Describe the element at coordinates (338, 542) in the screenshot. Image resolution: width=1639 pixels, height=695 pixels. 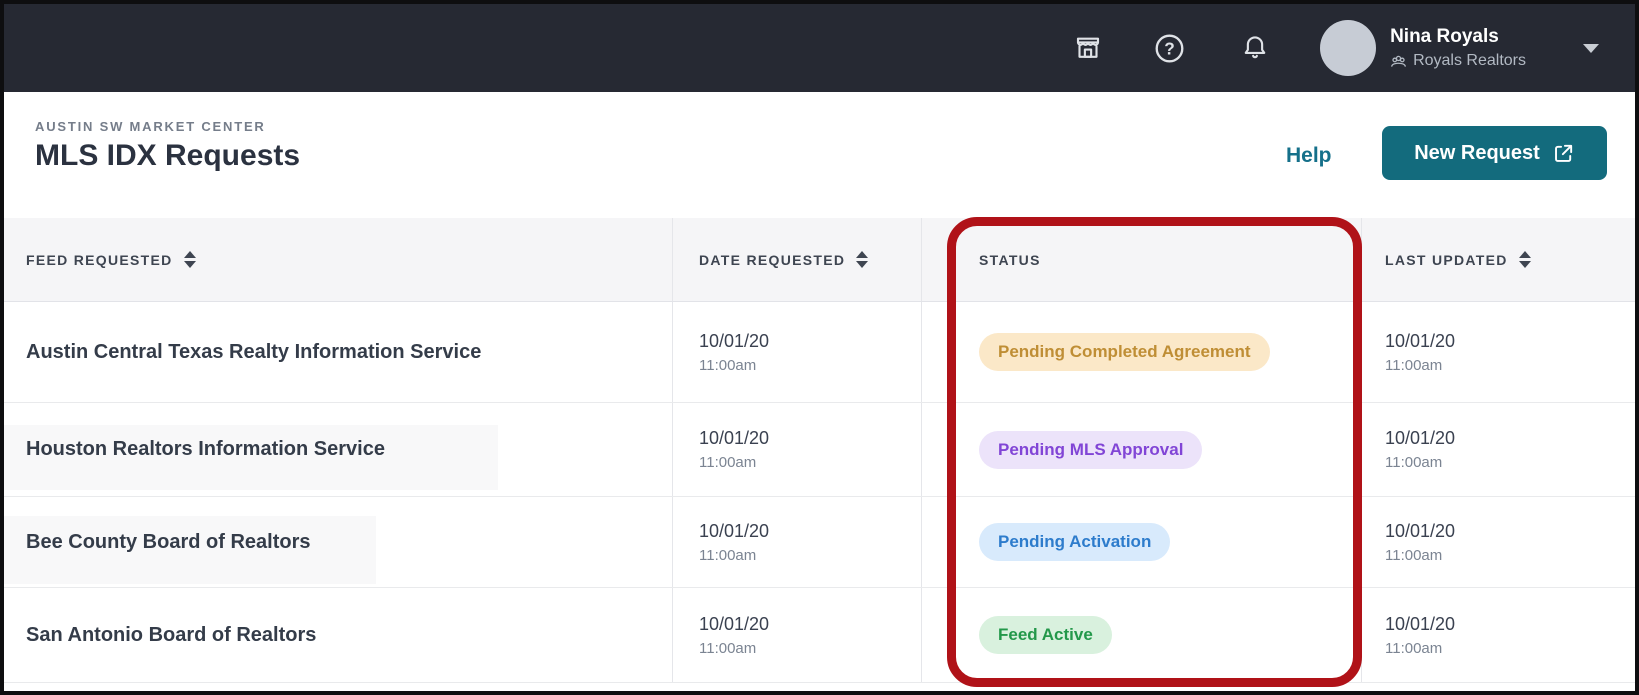
I see `cell-feed-requested: Bee County Board of Realtors` at that location.